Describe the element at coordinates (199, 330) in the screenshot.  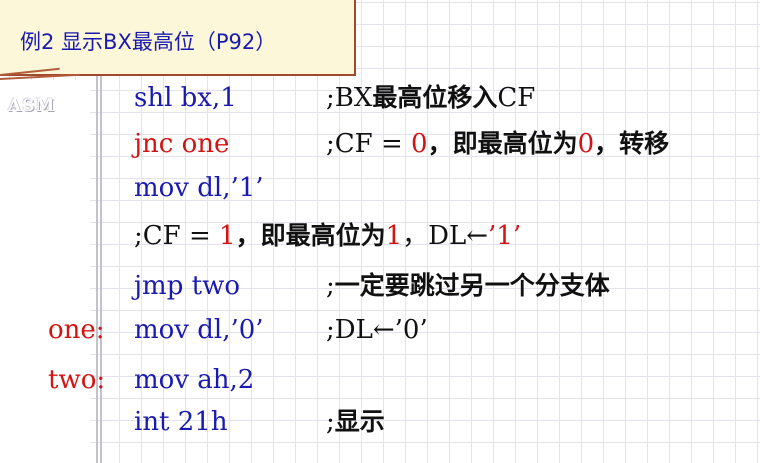
I see `code-instruction: mov dl,’0’` at that location.